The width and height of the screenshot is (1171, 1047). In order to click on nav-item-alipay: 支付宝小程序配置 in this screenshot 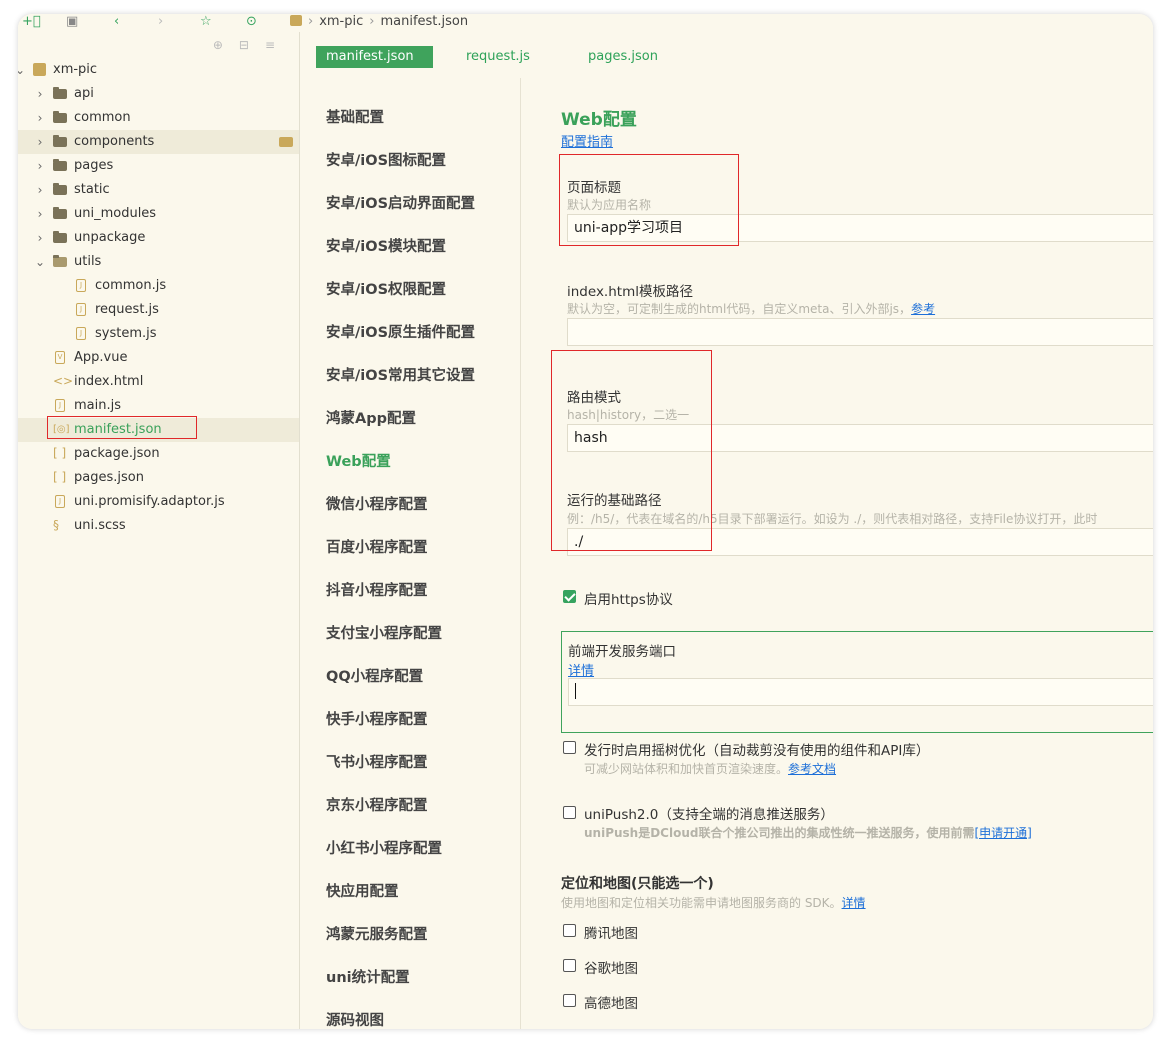, I will do `click(384, 632)`.